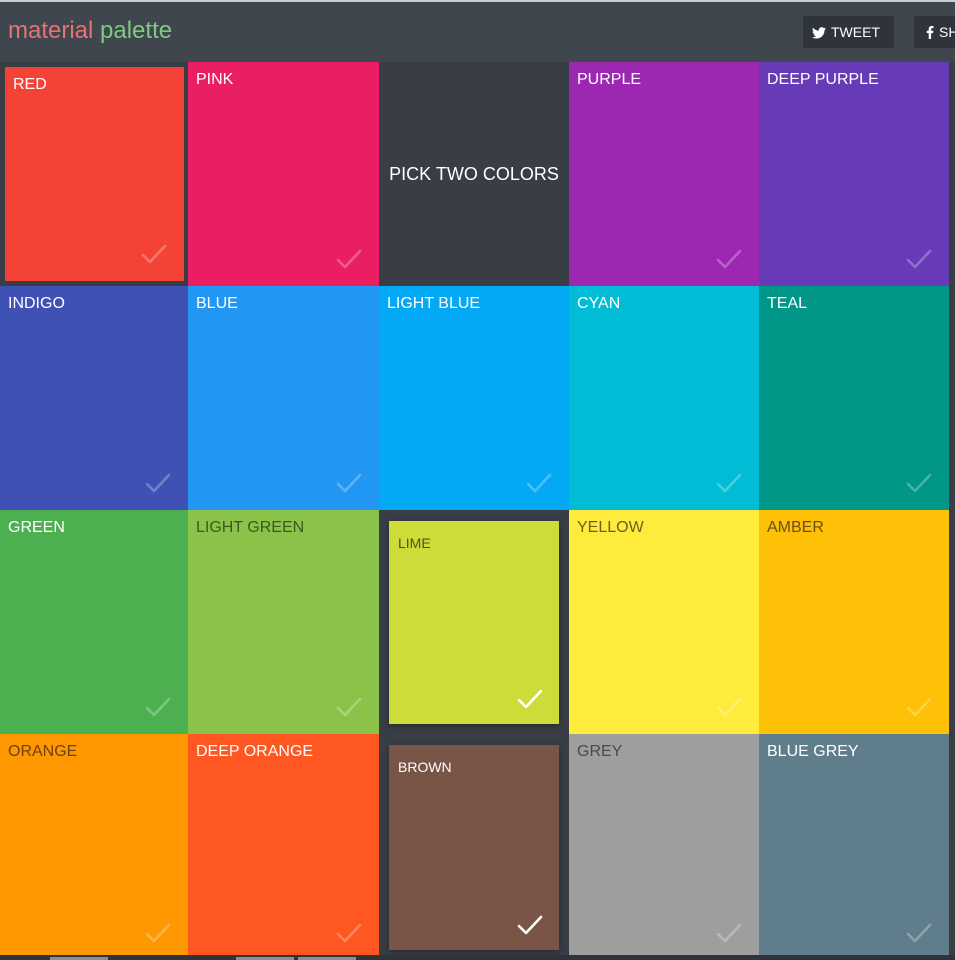  I want to click on color-tile-label: GREEN, so click(36, 527).